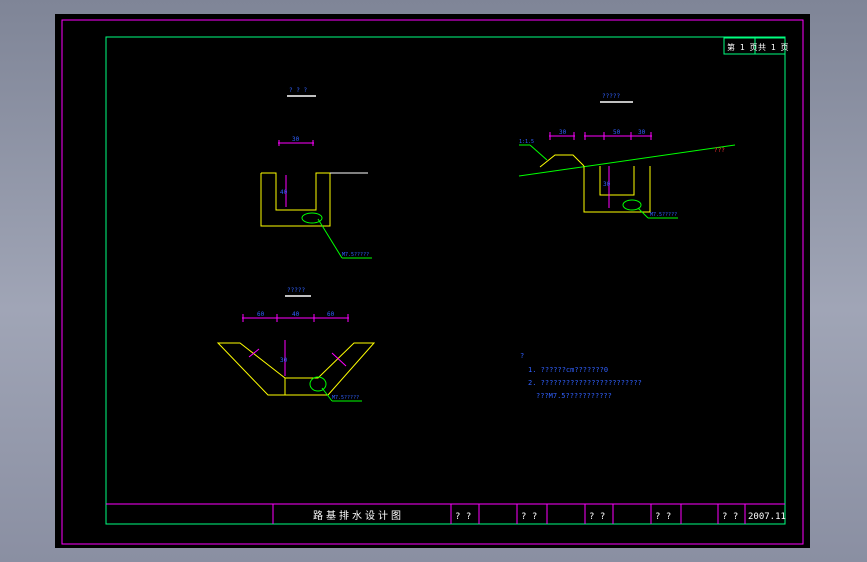  Describe the element at coordinates (773, 47) in the screenshot. I see `sheet-total-label: 共 1 页` at that location.